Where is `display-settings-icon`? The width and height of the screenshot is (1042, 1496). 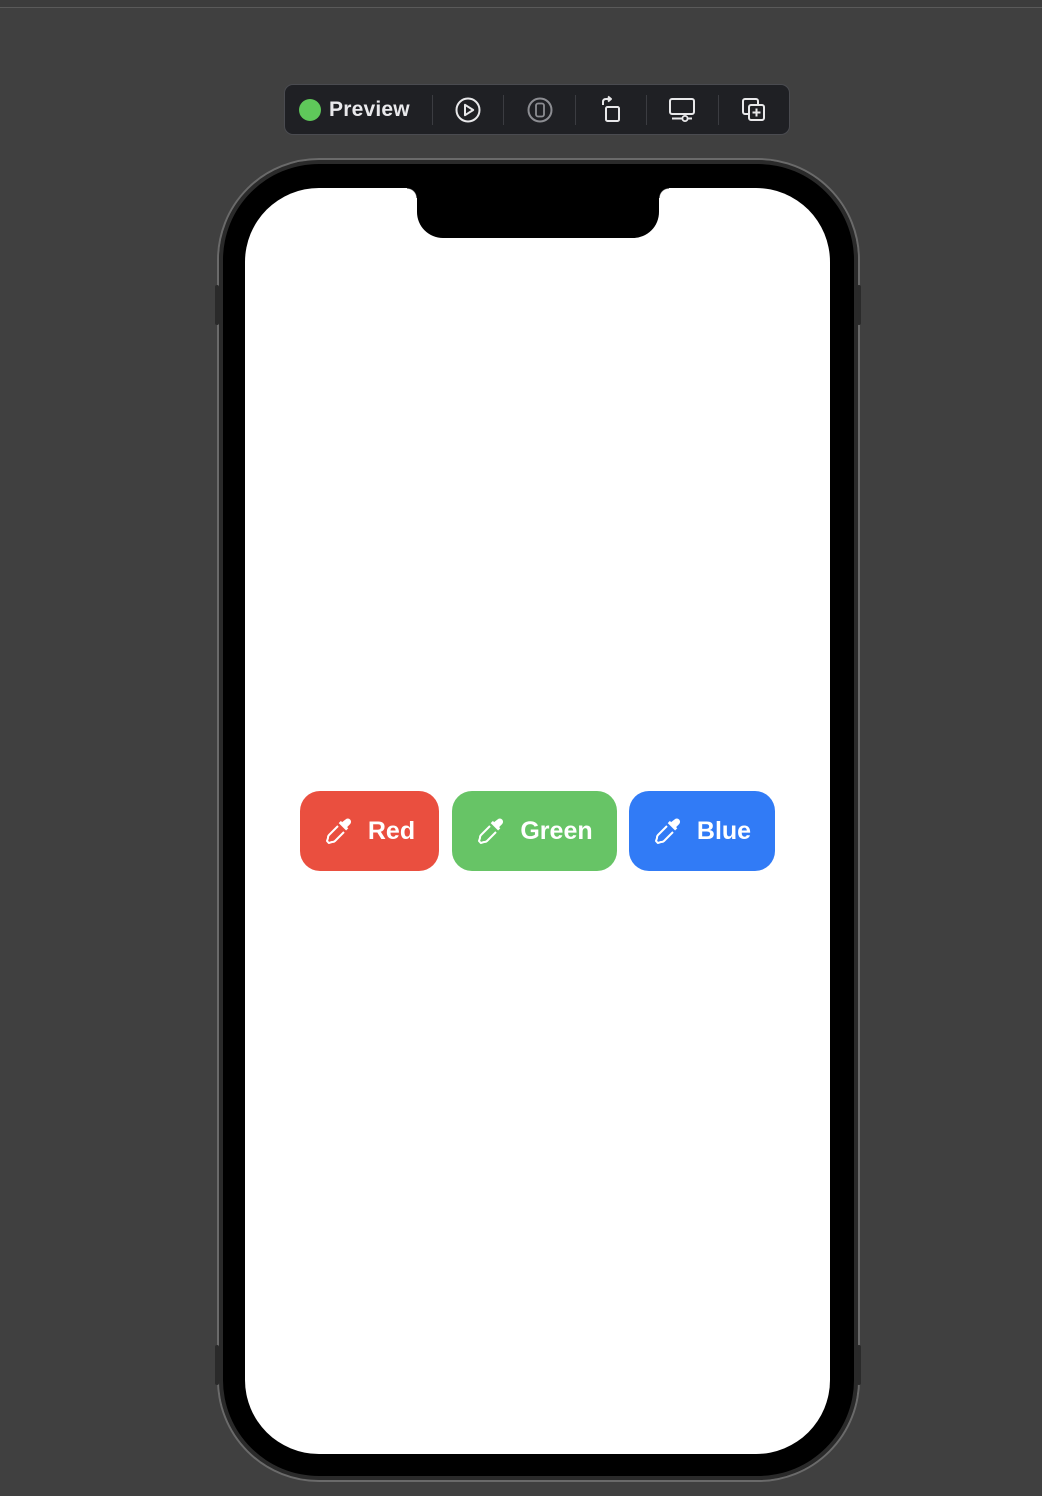 display-settings-icon is located at coordinates (682, 109).